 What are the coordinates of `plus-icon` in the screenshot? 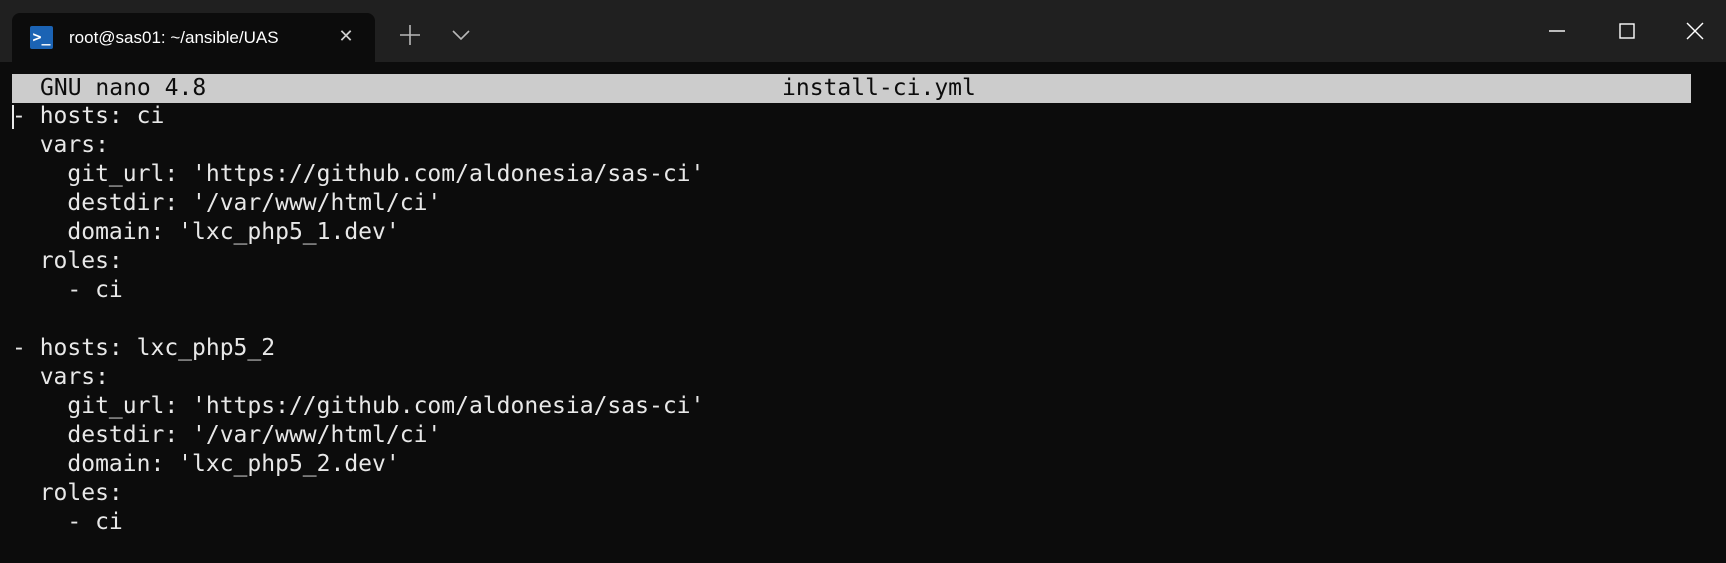 It's located at (410, 35).